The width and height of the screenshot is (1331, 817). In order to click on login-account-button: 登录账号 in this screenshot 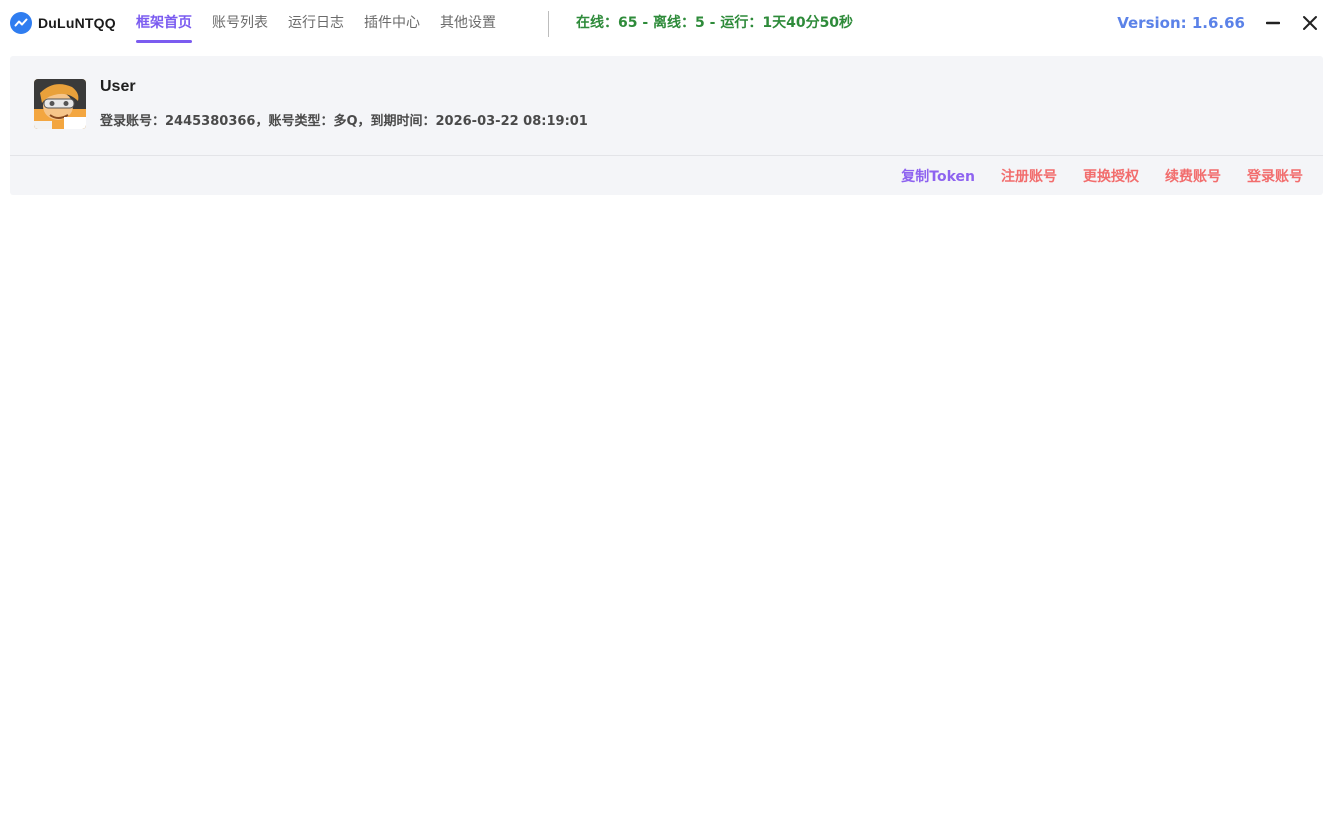, I will do `click(1275, 176)`.